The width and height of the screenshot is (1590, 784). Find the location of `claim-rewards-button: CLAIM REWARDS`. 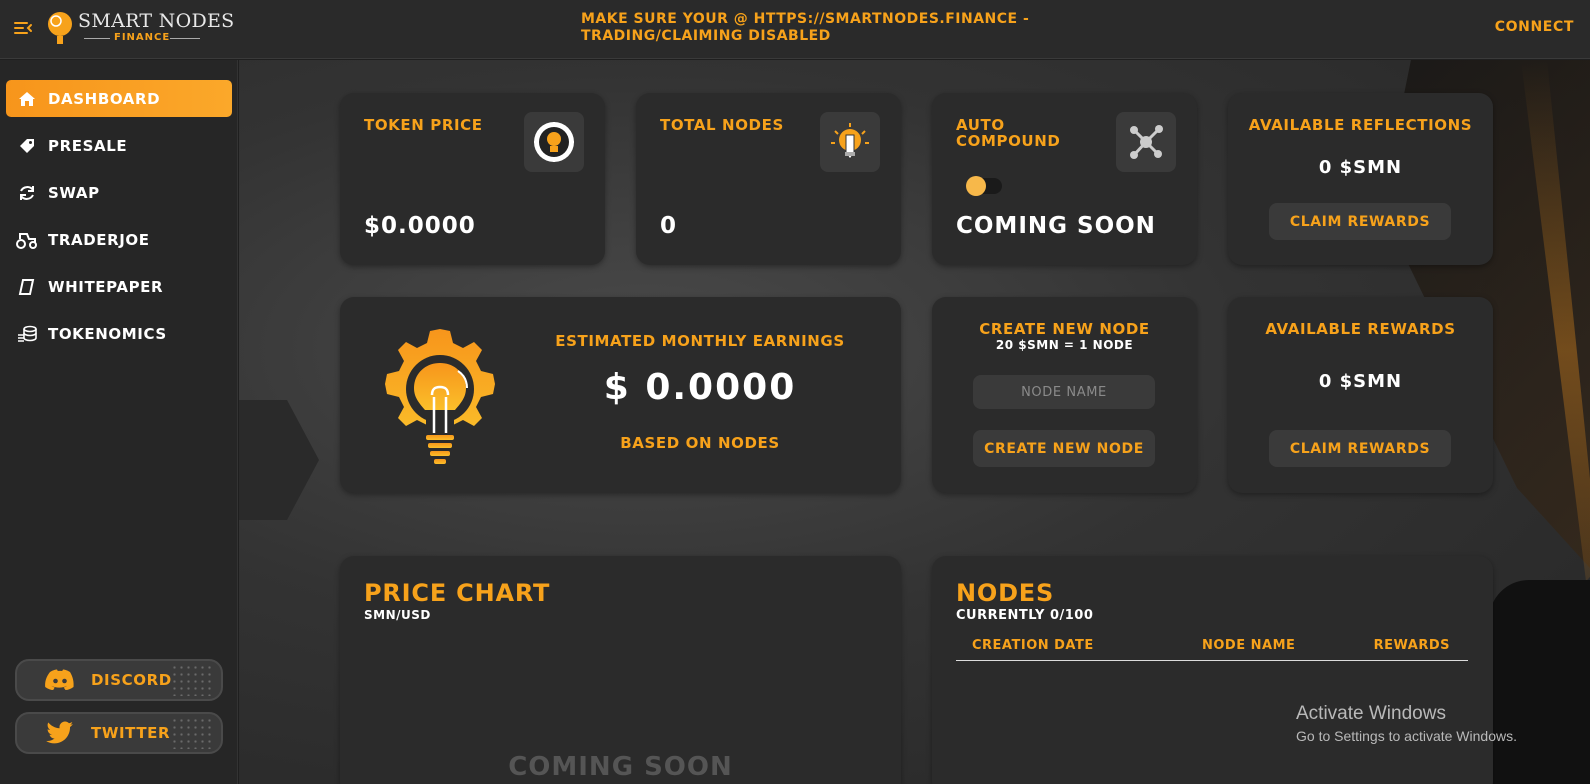

claim-rewards-button: CLAIM REWARDS is located at coordinates (1360, 448).